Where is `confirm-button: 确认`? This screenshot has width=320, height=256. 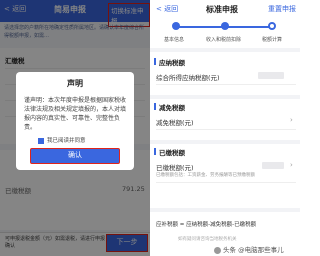
confirm-button: 确认 is located at coordinates (75, 156).